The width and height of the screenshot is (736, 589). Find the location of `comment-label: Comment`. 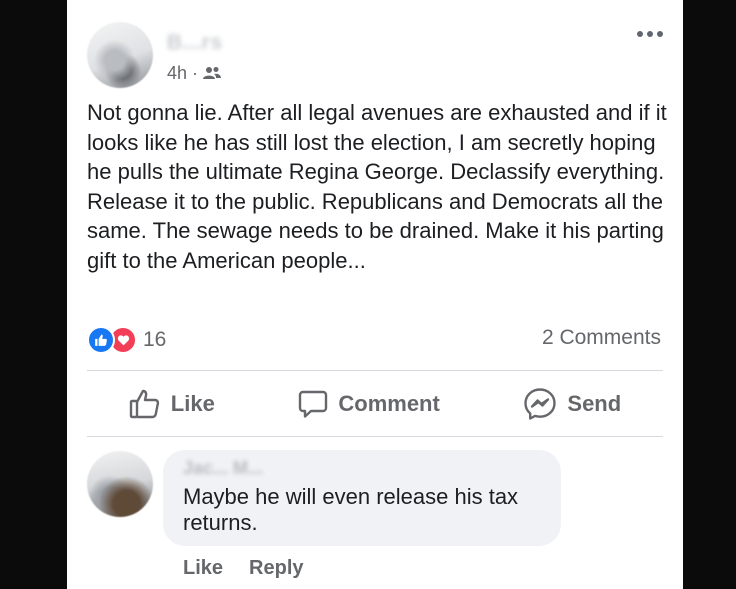

comment-label: Comment is located at coordinates (389, 403).